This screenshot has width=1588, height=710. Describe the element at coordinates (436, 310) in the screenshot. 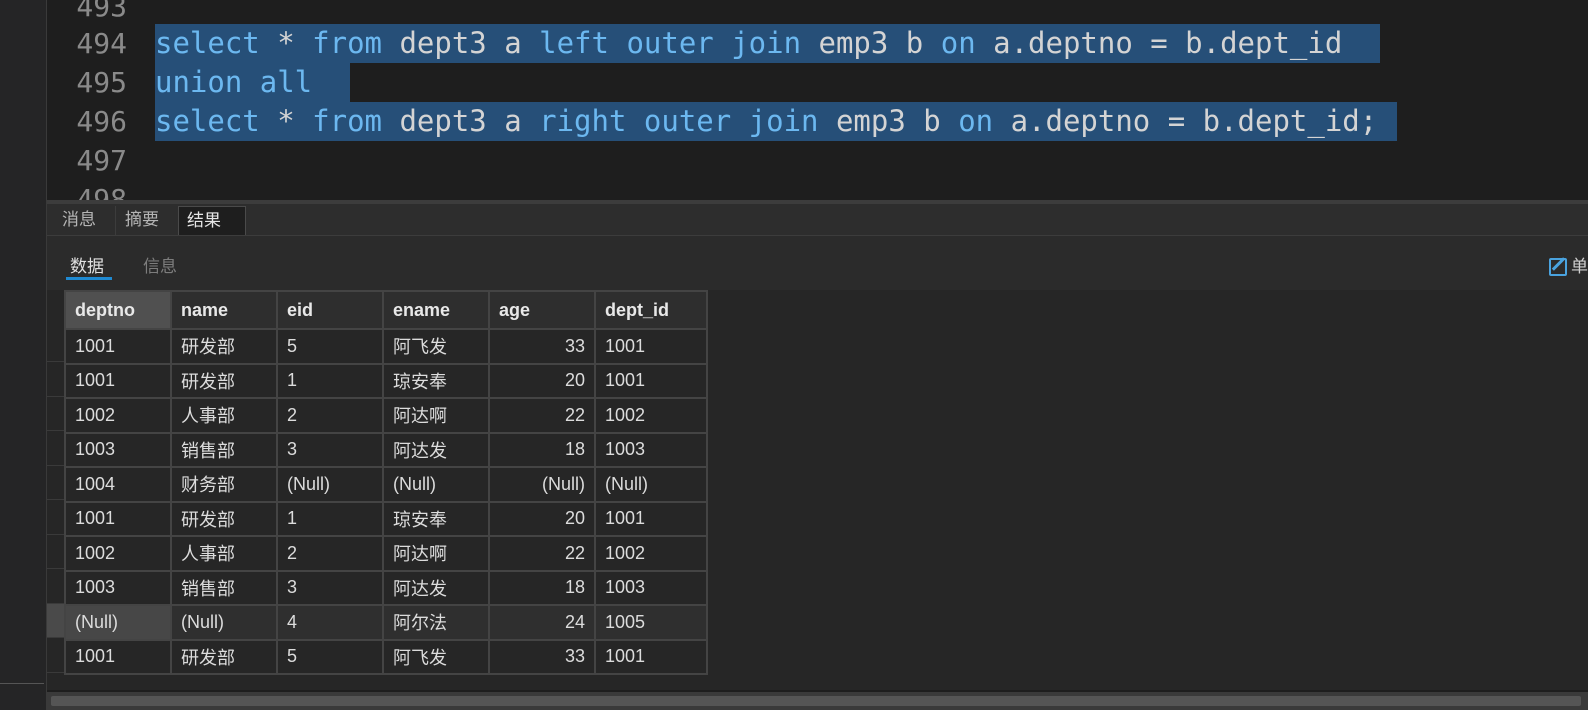

I see `column-header: ename` at that location.